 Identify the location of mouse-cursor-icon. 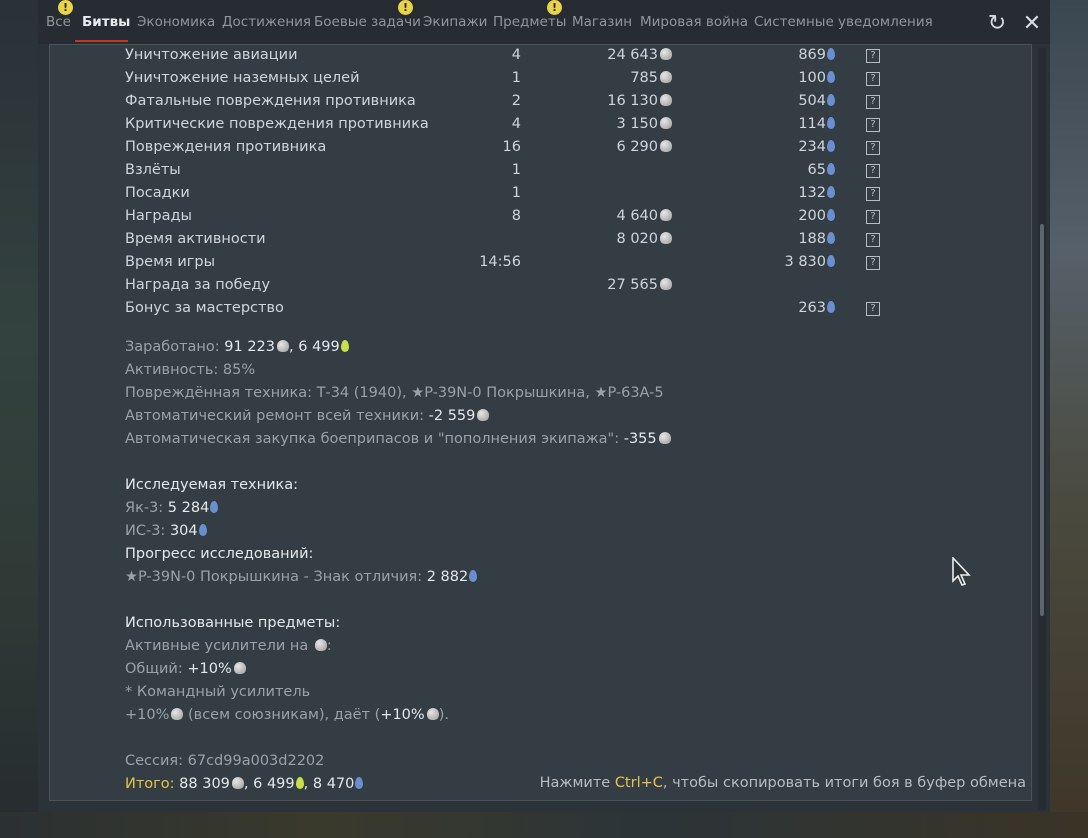
(961, 571).